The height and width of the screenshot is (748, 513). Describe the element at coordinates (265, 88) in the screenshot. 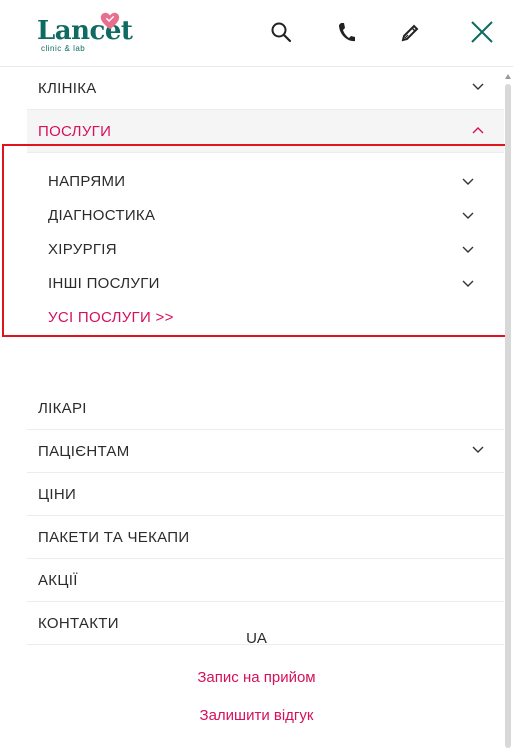

I see `menu-item-clinic: КЛІНІКА` at that location.